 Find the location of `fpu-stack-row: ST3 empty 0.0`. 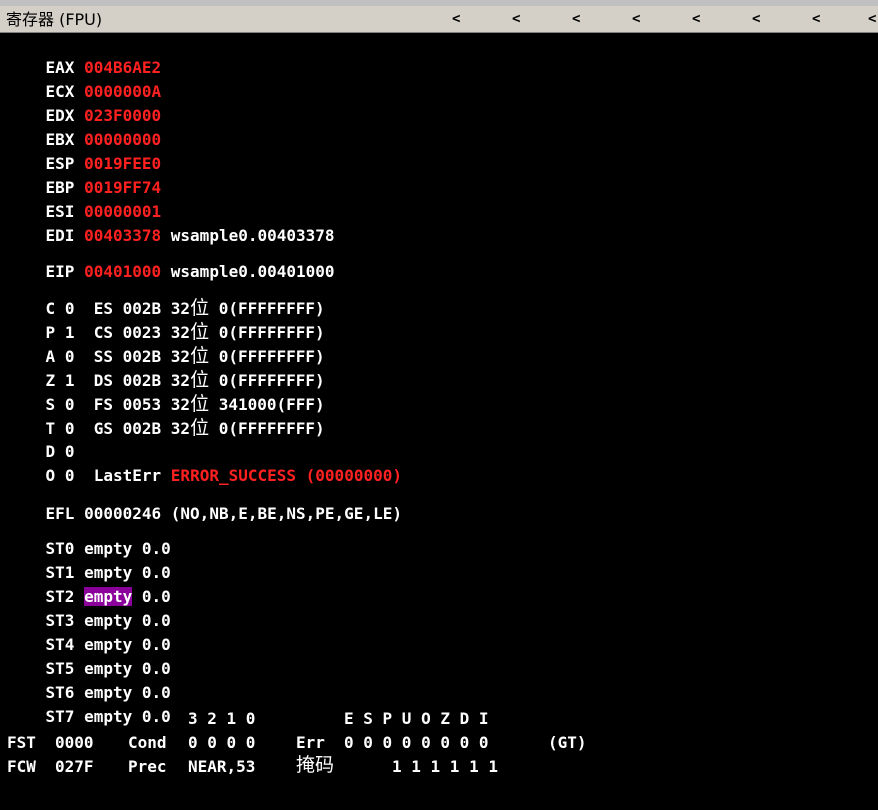

fpu-stack-row: ST3 empty 0.0 is located at coordinates (89, 609).